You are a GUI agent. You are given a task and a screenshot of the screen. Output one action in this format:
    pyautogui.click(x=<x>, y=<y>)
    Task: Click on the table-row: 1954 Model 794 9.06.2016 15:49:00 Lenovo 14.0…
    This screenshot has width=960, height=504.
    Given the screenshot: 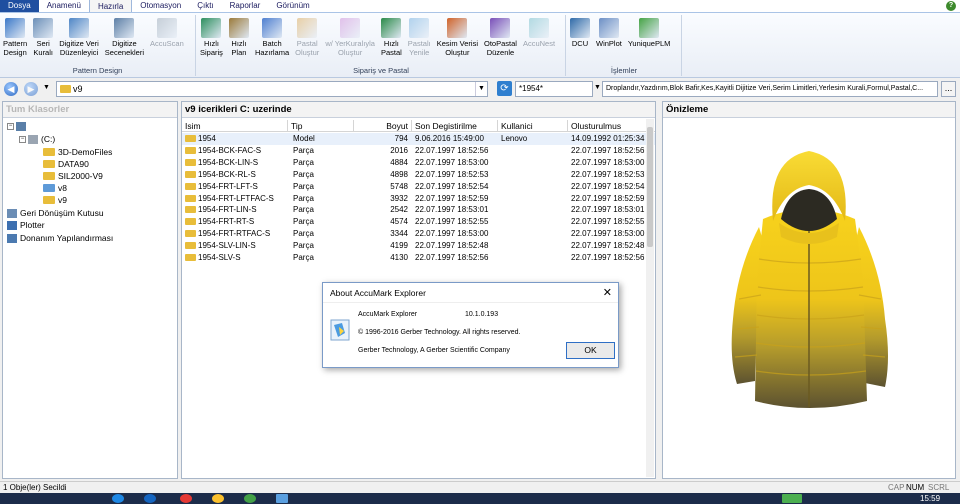 What is the action you would take?
    pyautogui.click(x=418, y=139)
    